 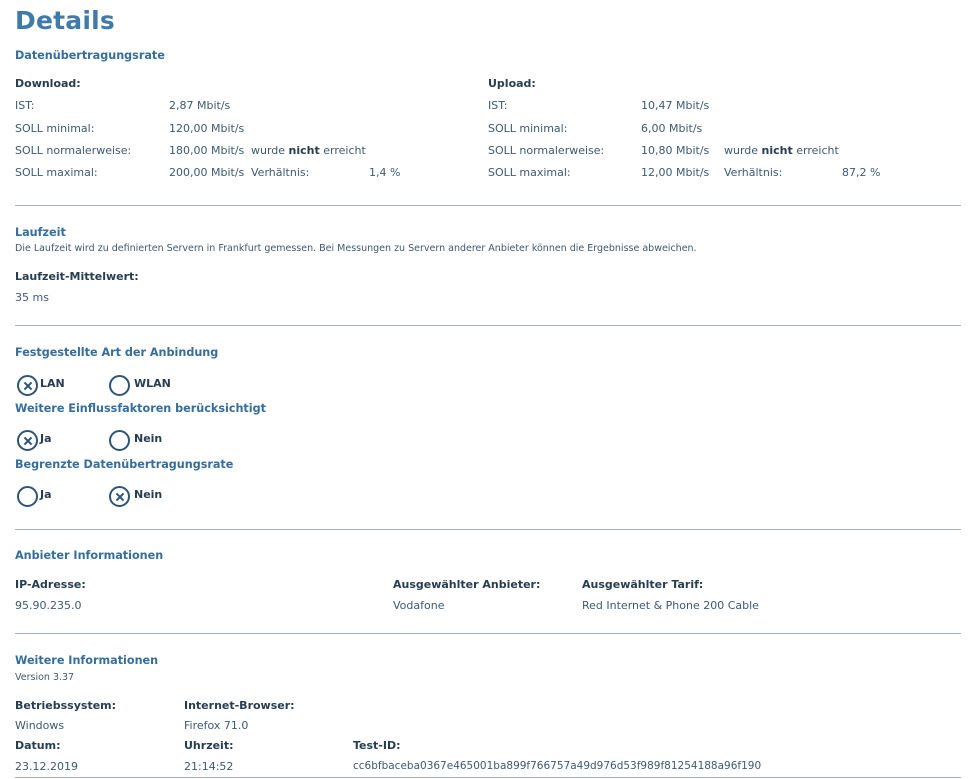 What do you see at coordinates (73, 150) in the screenshot?
I see `download-normal-label: SOLL normalerweise:` at bounding box center [73, 150].